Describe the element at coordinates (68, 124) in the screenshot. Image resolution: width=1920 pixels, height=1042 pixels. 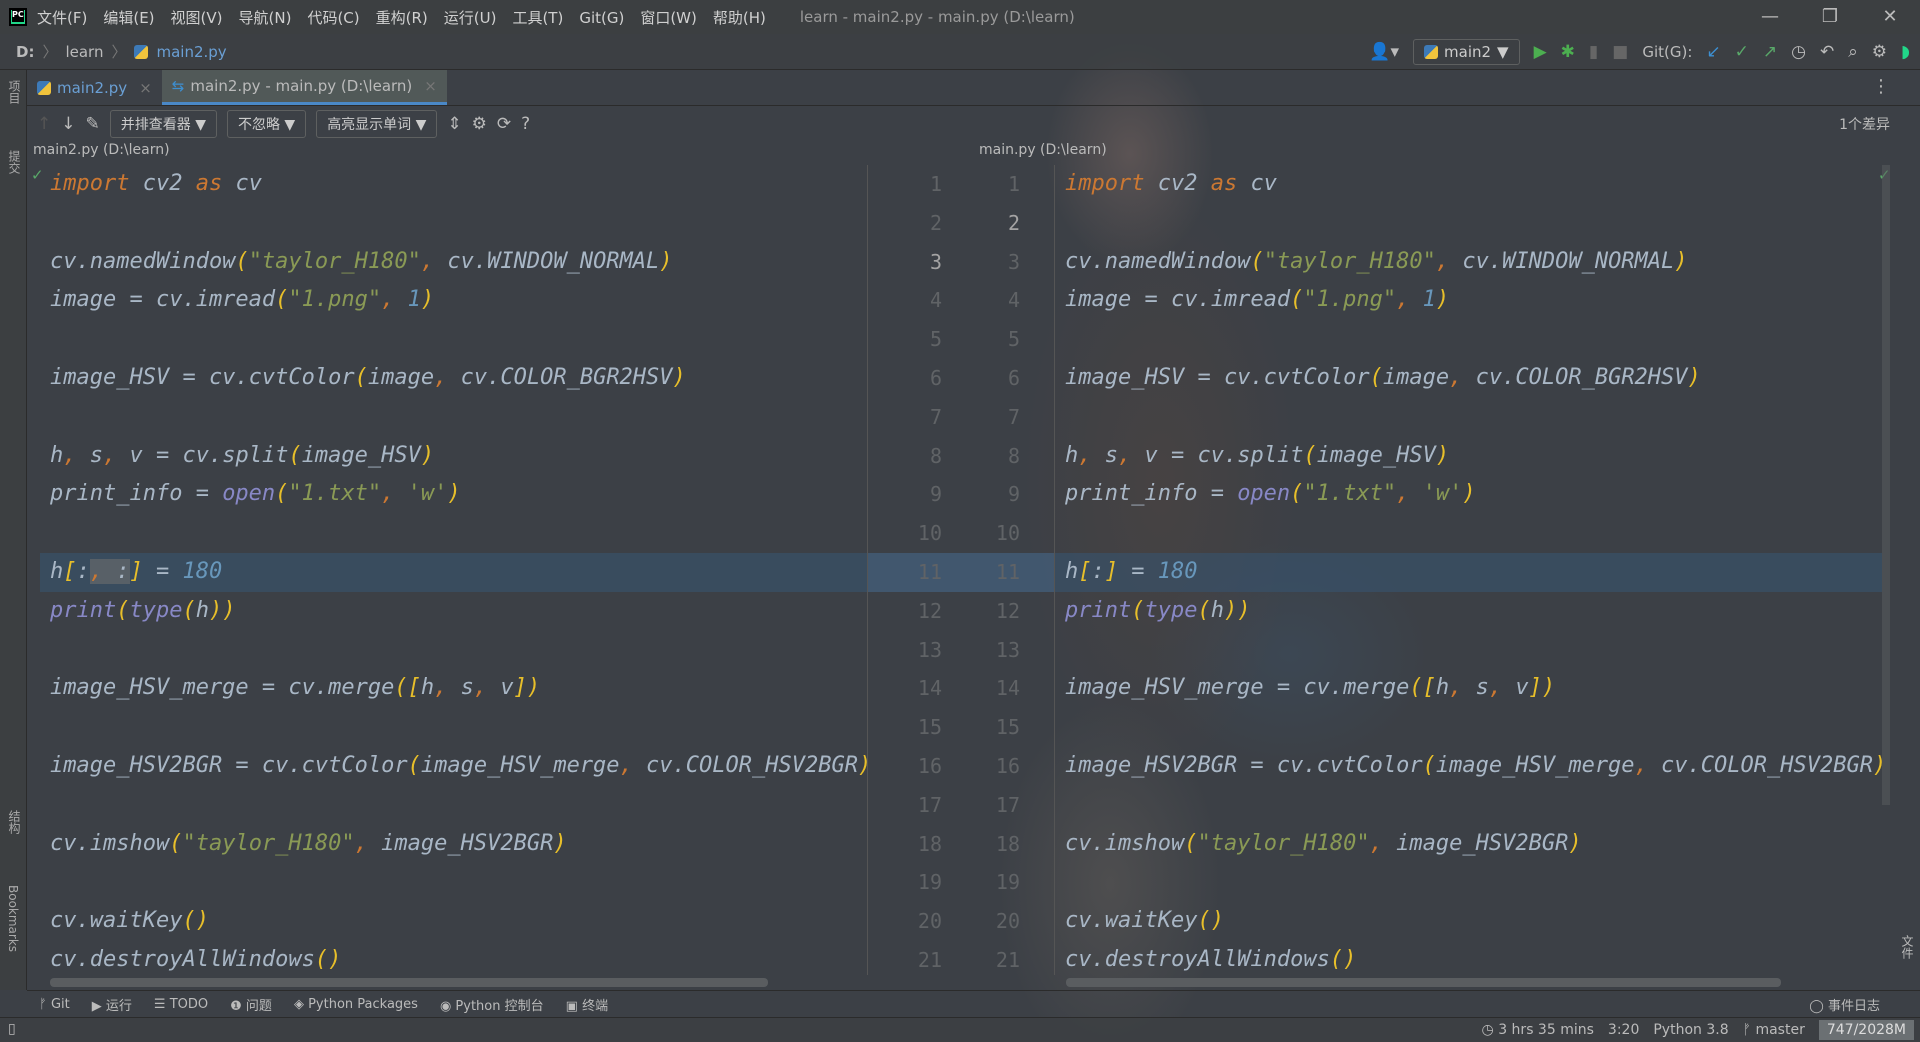
I see `next-diff-icon: ↓` at that location.